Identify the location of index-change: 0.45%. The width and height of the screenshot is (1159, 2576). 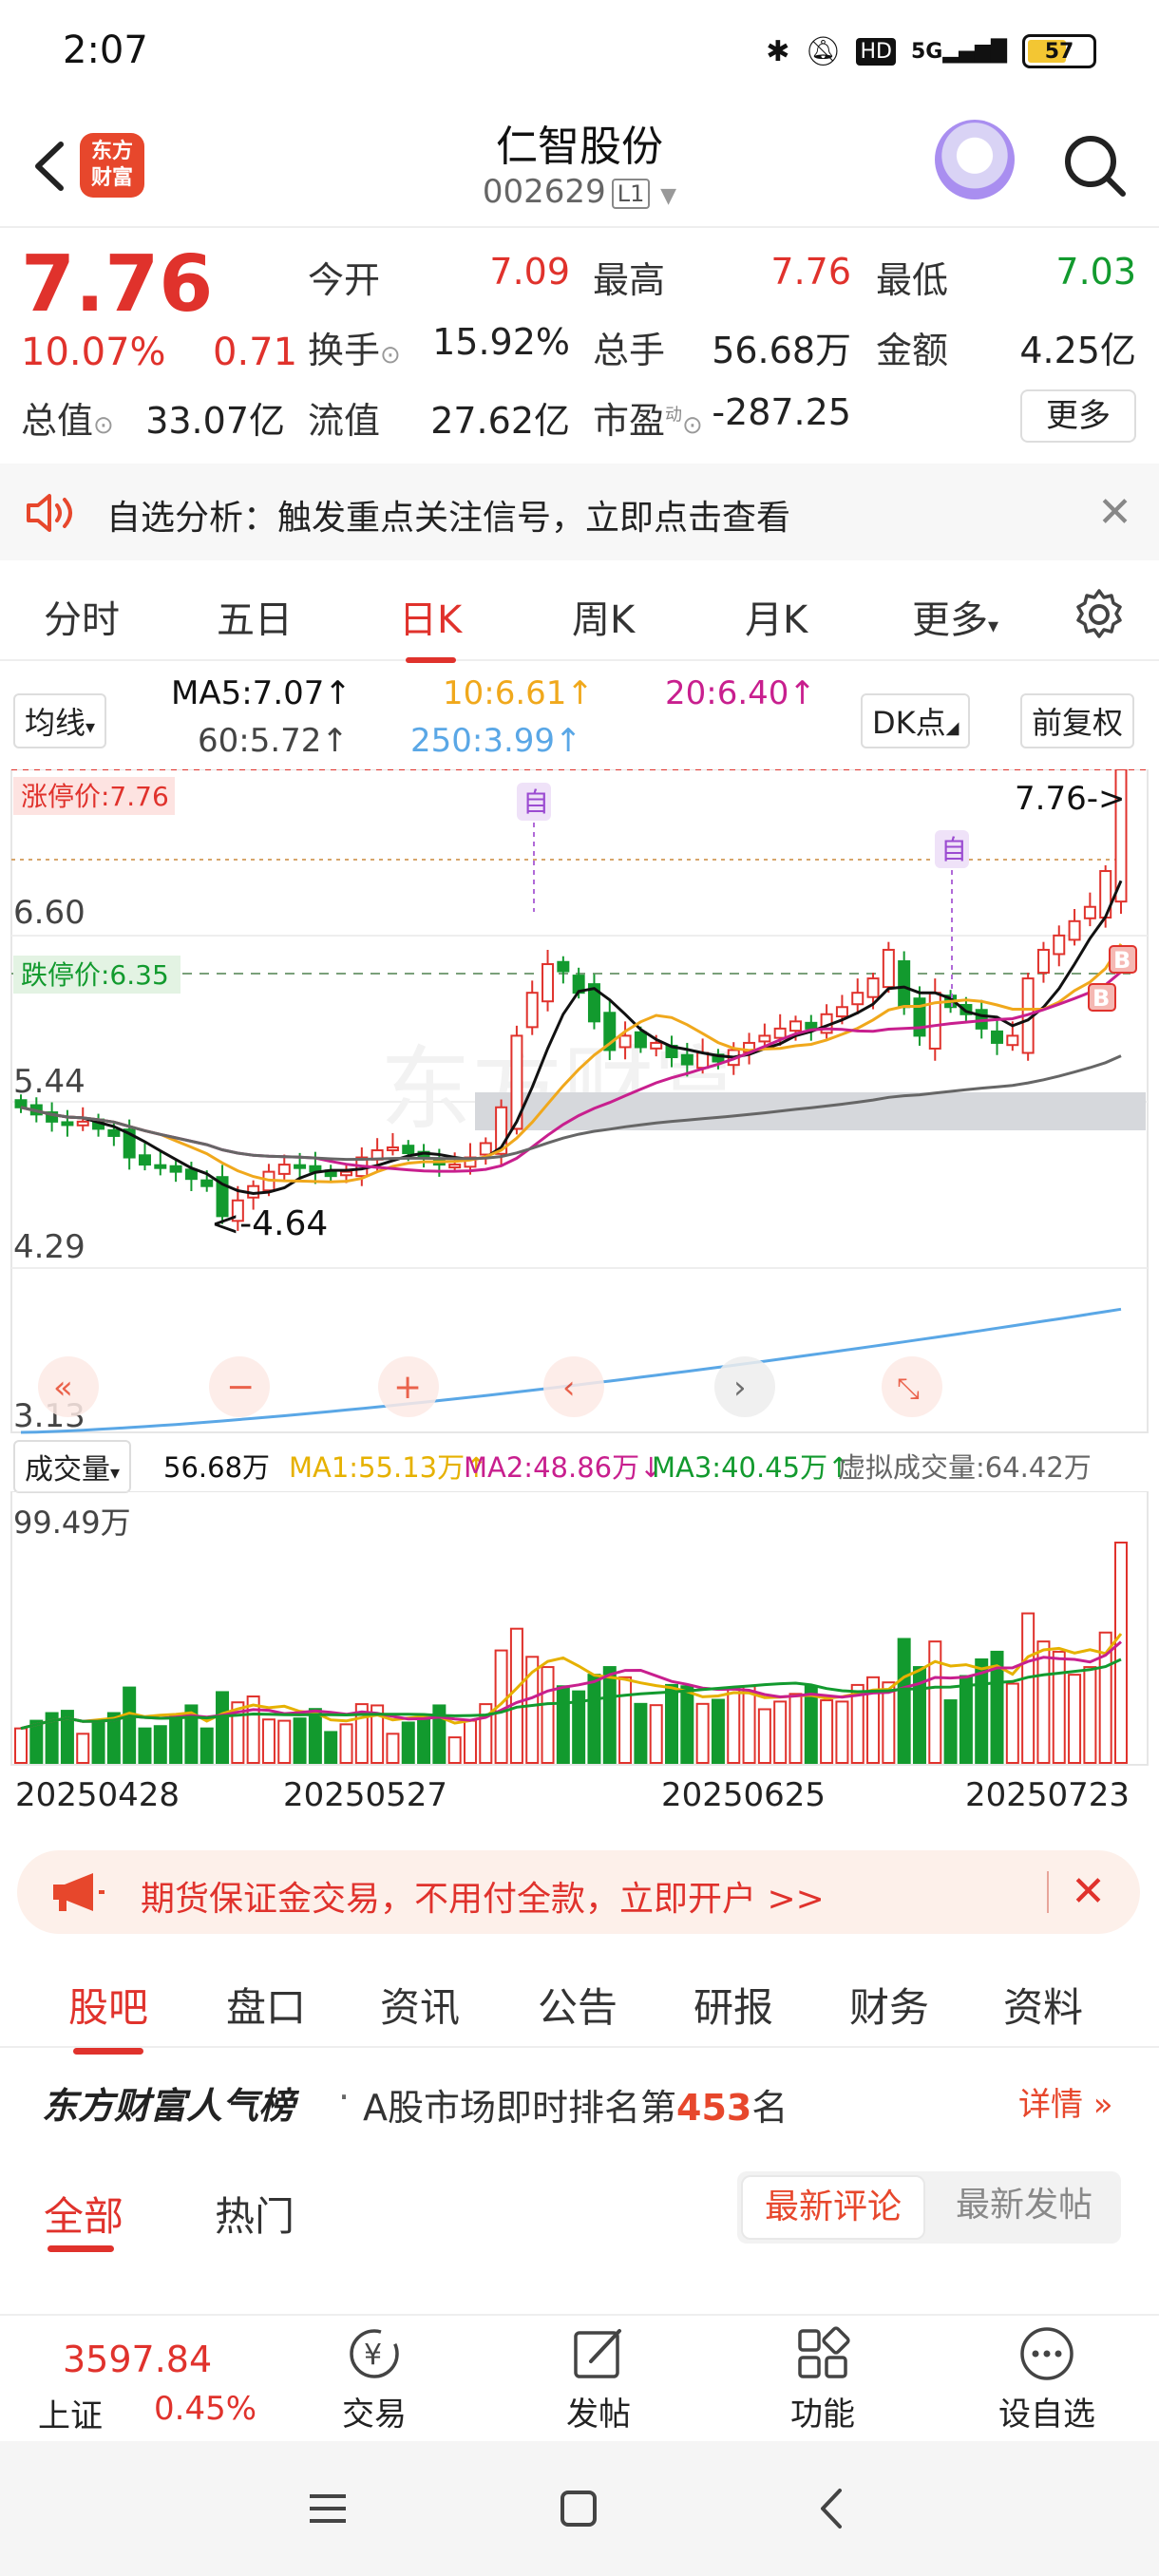
(205, 2409).